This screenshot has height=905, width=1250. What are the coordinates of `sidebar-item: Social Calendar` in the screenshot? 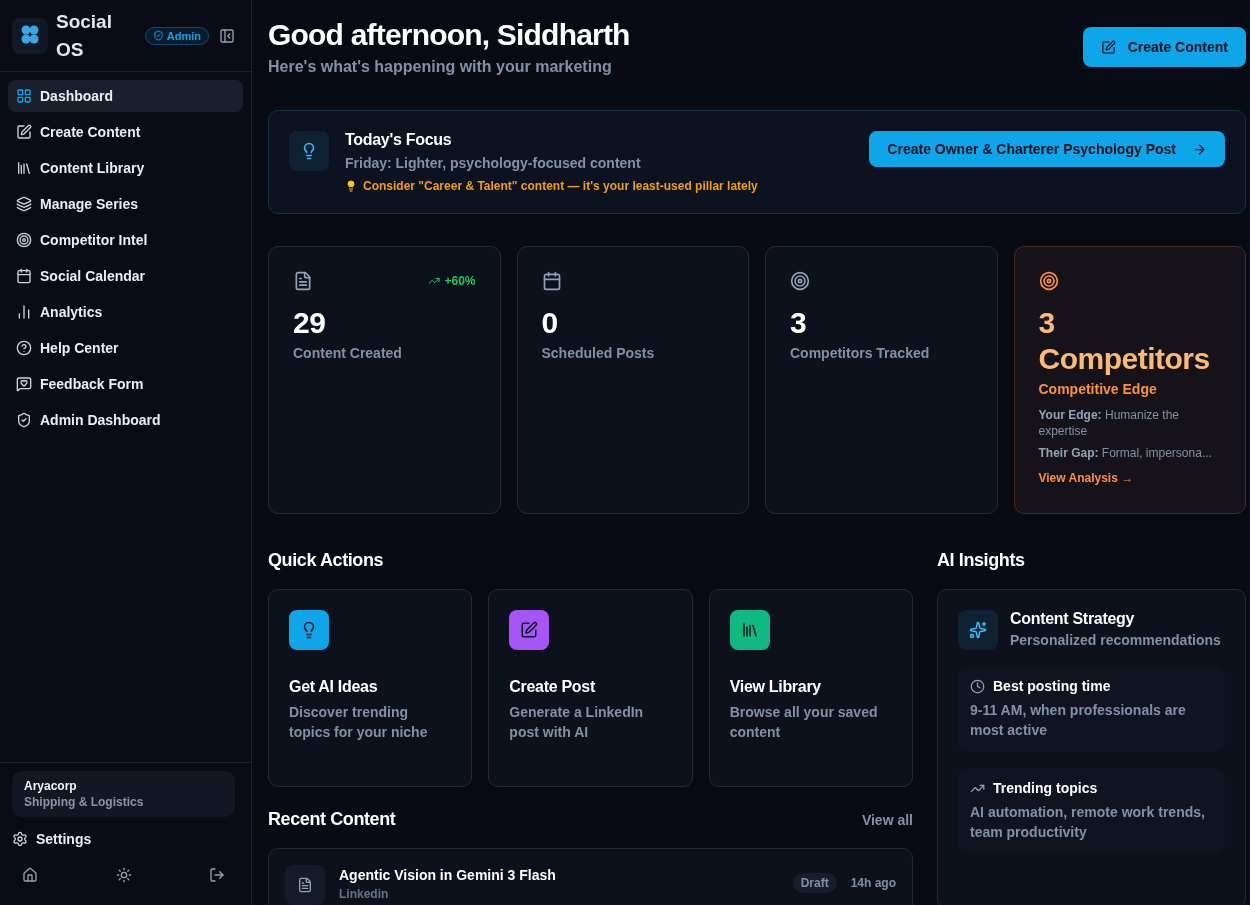 It's located at (125, 276).